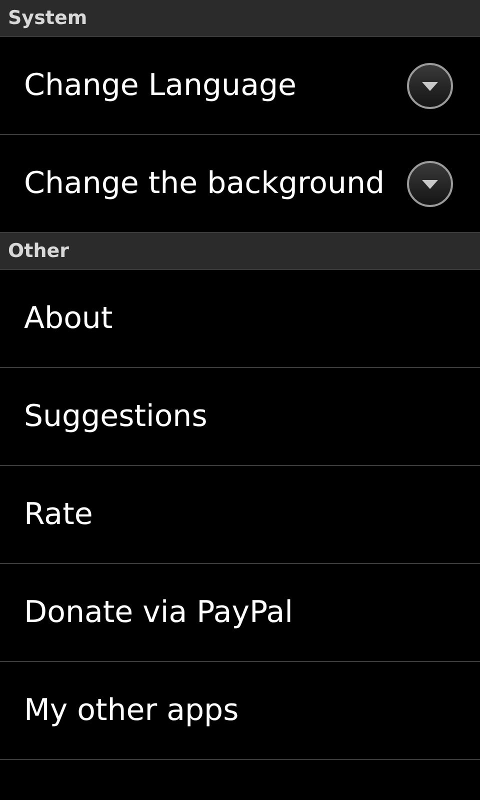 This screenshot has width=480, height=800. Describe the element at coordinates (240, 711) in the screenshot. I see `preference-item: My other apps` at that location.